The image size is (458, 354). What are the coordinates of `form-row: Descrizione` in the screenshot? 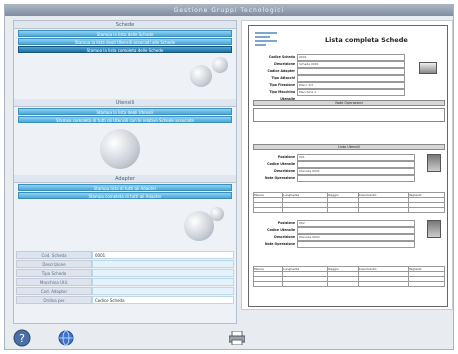 It's located at (125, 264).